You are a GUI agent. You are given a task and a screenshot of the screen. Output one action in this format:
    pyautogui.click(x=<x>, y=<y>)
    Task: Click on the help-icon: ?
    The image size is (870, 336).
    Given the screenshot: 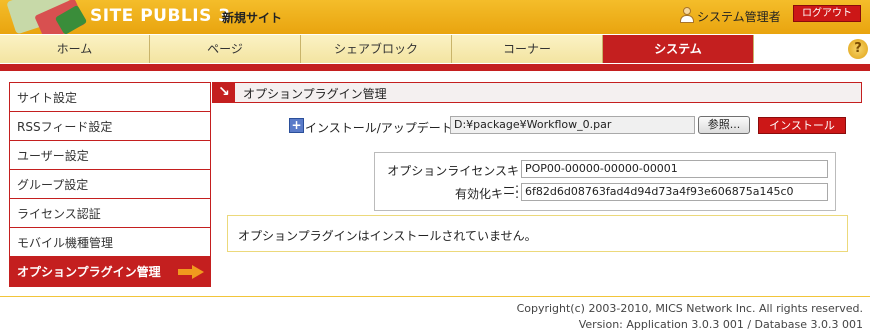 What is the action you would take?
    pyautogui.click(x=858, y=49)
    